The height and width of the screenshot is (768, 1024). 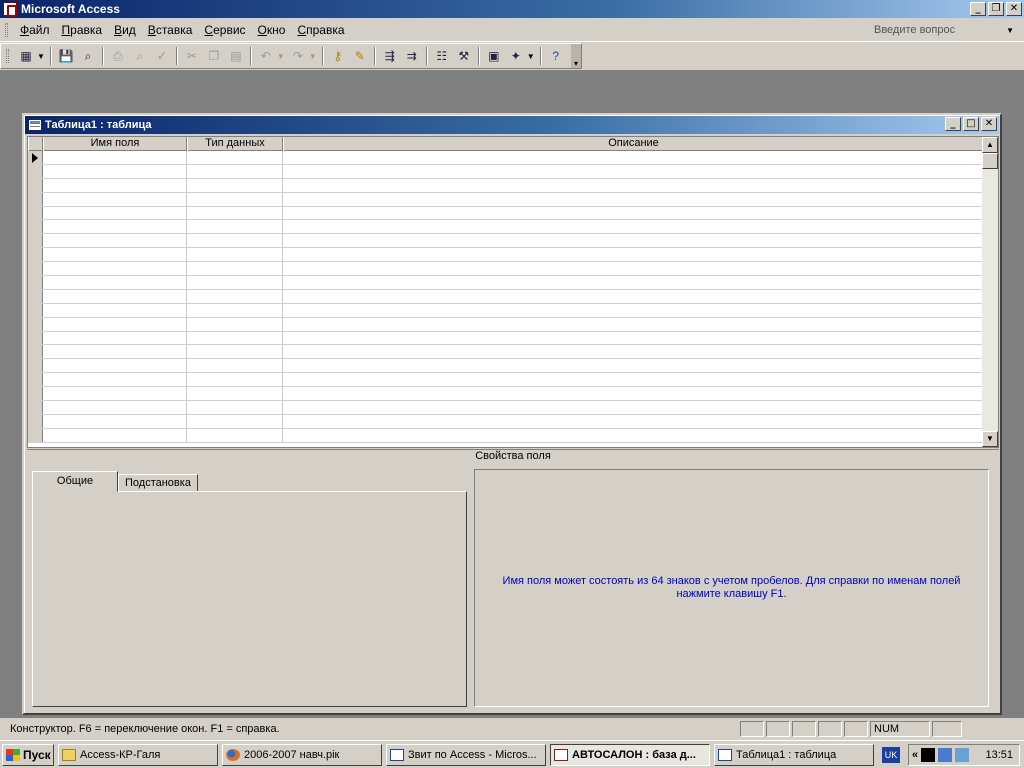 I want to click on language-indicator: UK, so click(x=891, y=754).